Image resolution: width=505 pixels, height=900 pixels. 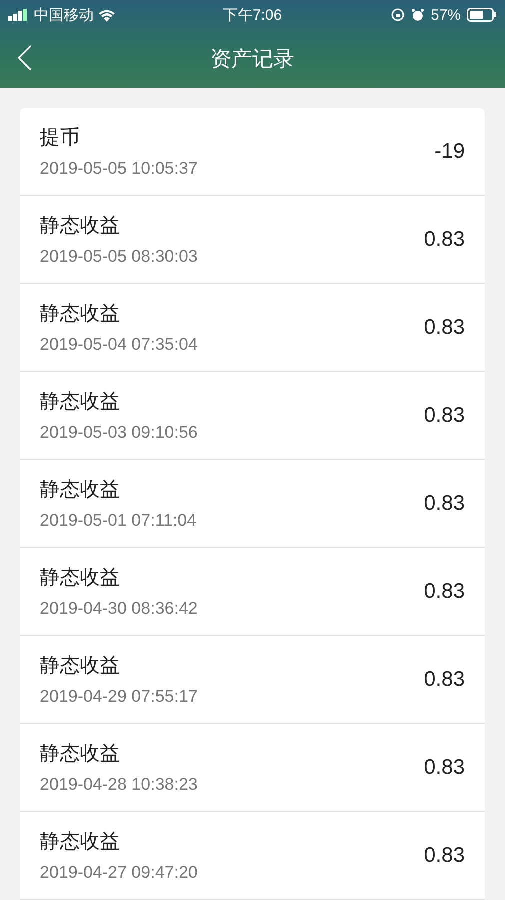 What do you see at coordinates (119, 433) in the screenshot?
I see `record-time: 2019-05-03 09:10:56` at bounding box center [119, 433].